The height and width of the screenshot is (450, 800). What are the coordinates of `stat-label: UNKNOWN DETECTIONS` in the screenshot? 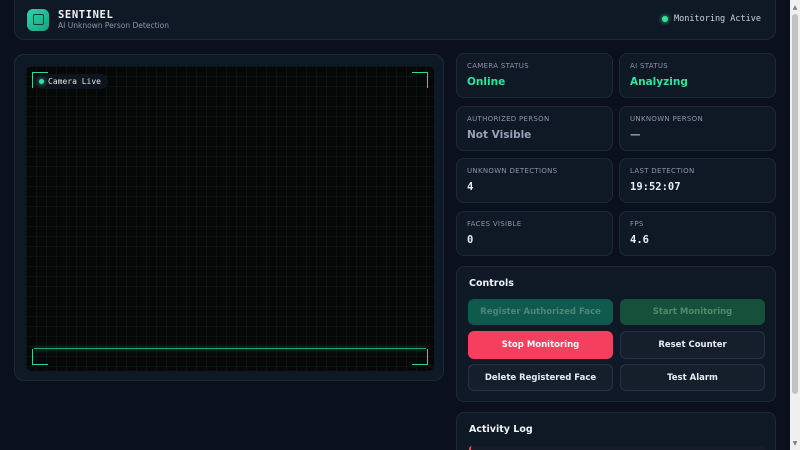 It's located at (512, 171).